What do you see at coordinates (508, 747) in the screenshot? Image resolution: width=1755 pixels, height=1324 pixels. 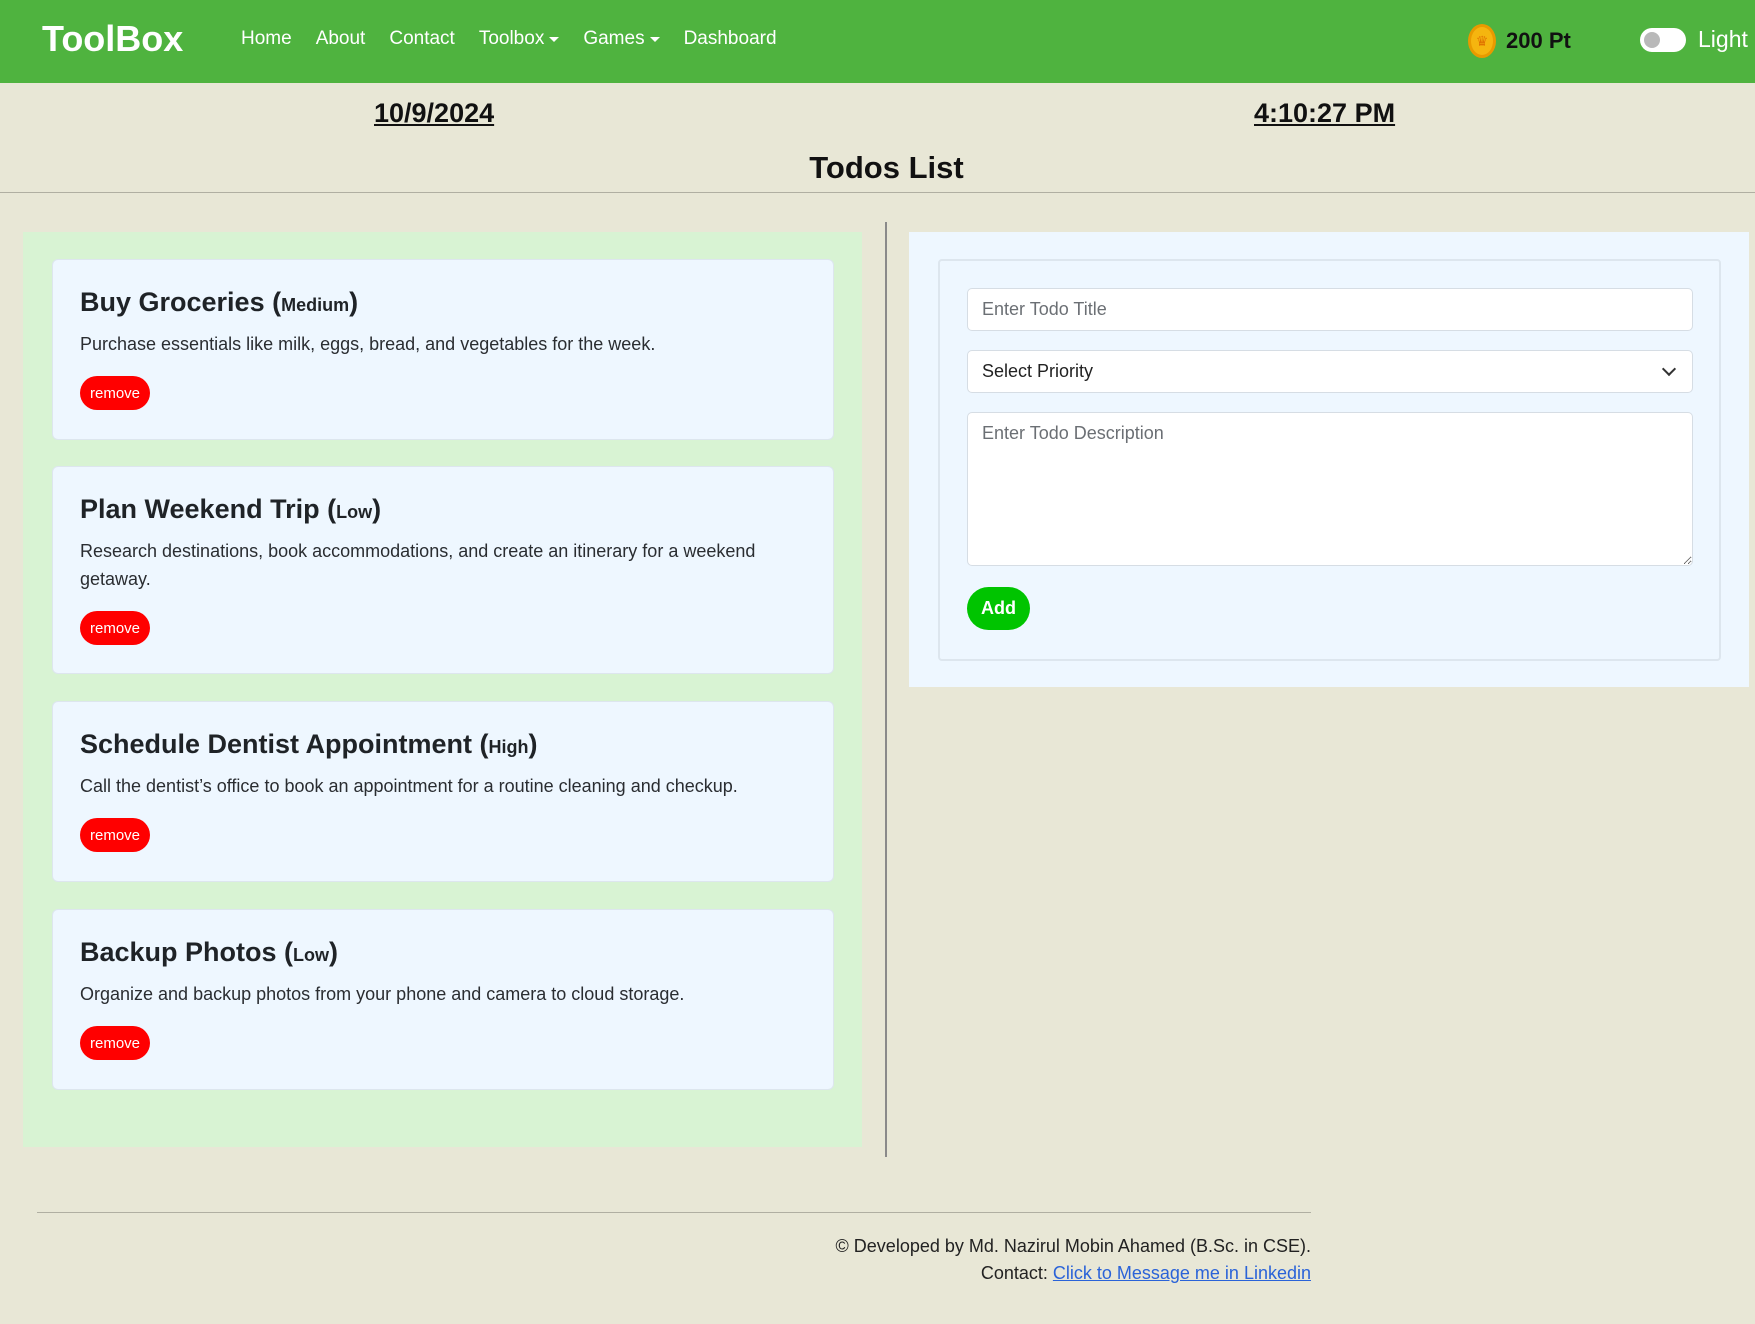 I see `todo-priority: High` at bounding box center [508, 747].